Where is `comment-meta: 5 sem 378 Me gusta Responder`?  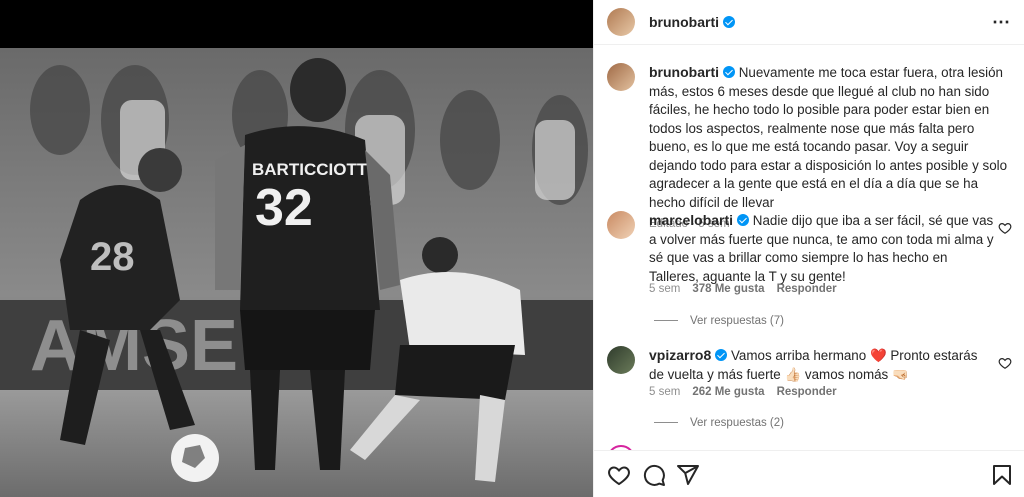 comment-meta: 5 sem 378 Me gusta Responder is located at coordinates (749, 289).